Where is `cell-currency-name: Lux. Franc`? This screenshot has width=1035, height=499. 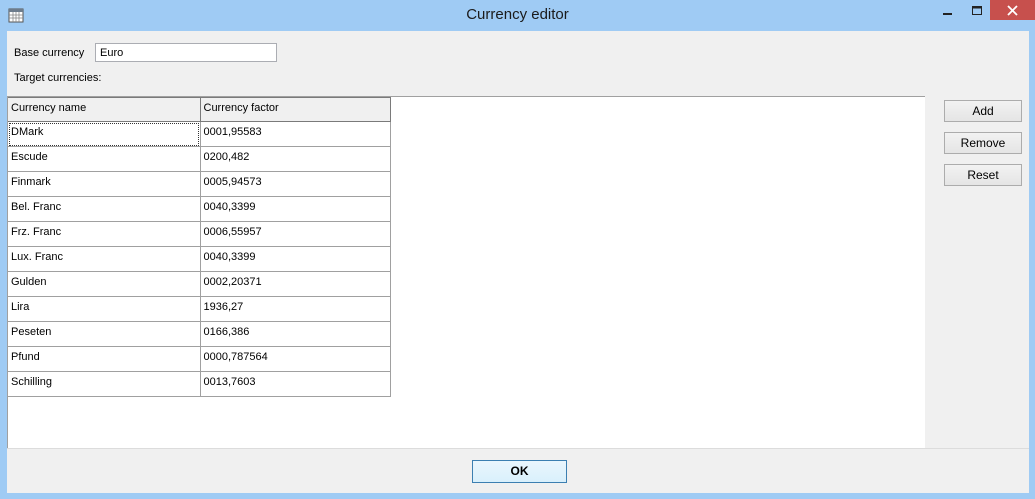
cell-currency-name: Lux. Franc is located at coordinates (104, 259).